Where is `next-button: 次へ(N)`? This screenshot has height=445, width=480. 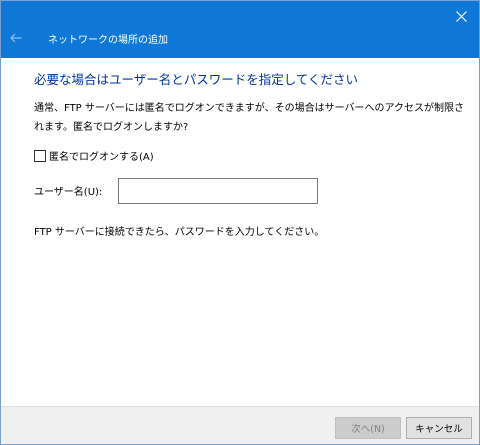 next-button: 次へ(N) is located at coordinates (368, 428).